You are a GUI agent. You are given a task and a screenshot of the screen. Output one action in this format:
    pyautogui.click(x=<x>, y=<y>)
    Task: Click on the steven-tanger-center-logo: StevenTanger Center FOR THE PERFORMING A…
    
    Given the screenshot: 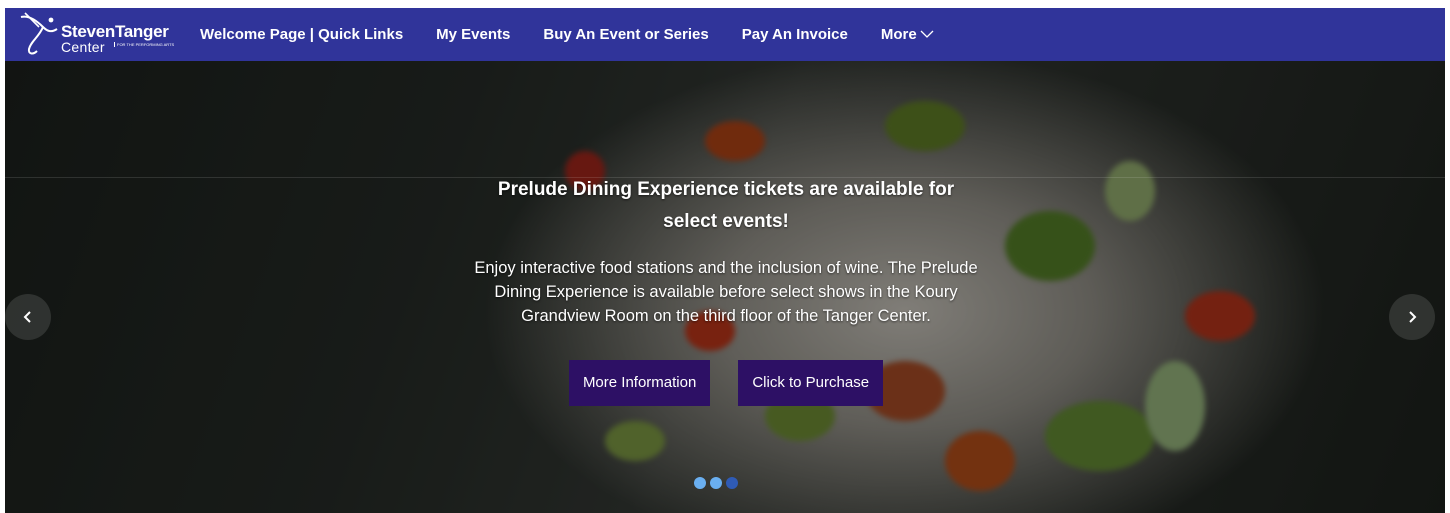 What is the action you would take?
    pyautogui.click(x=99, y=34)
    